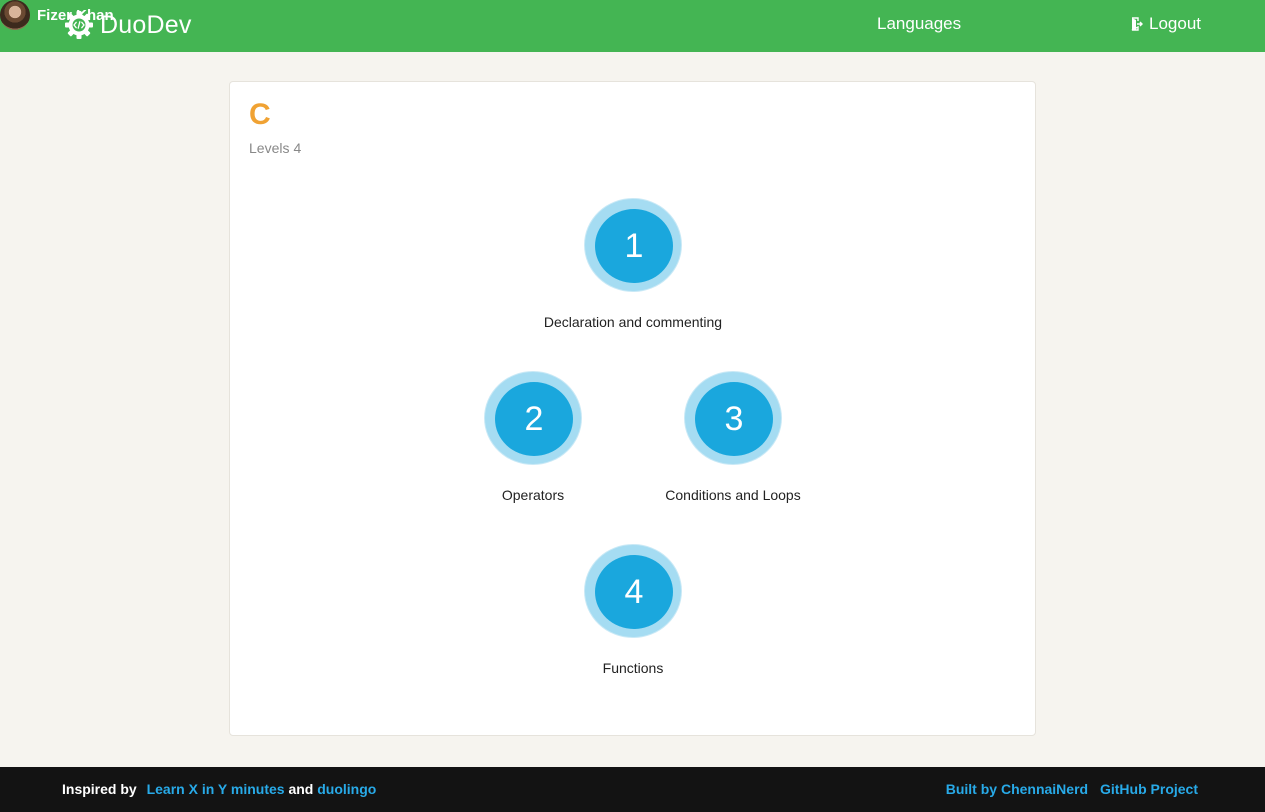 The height and width of the screenshot is (812, 1265). I want to click on skill-badge: 3, so click(733, 418).